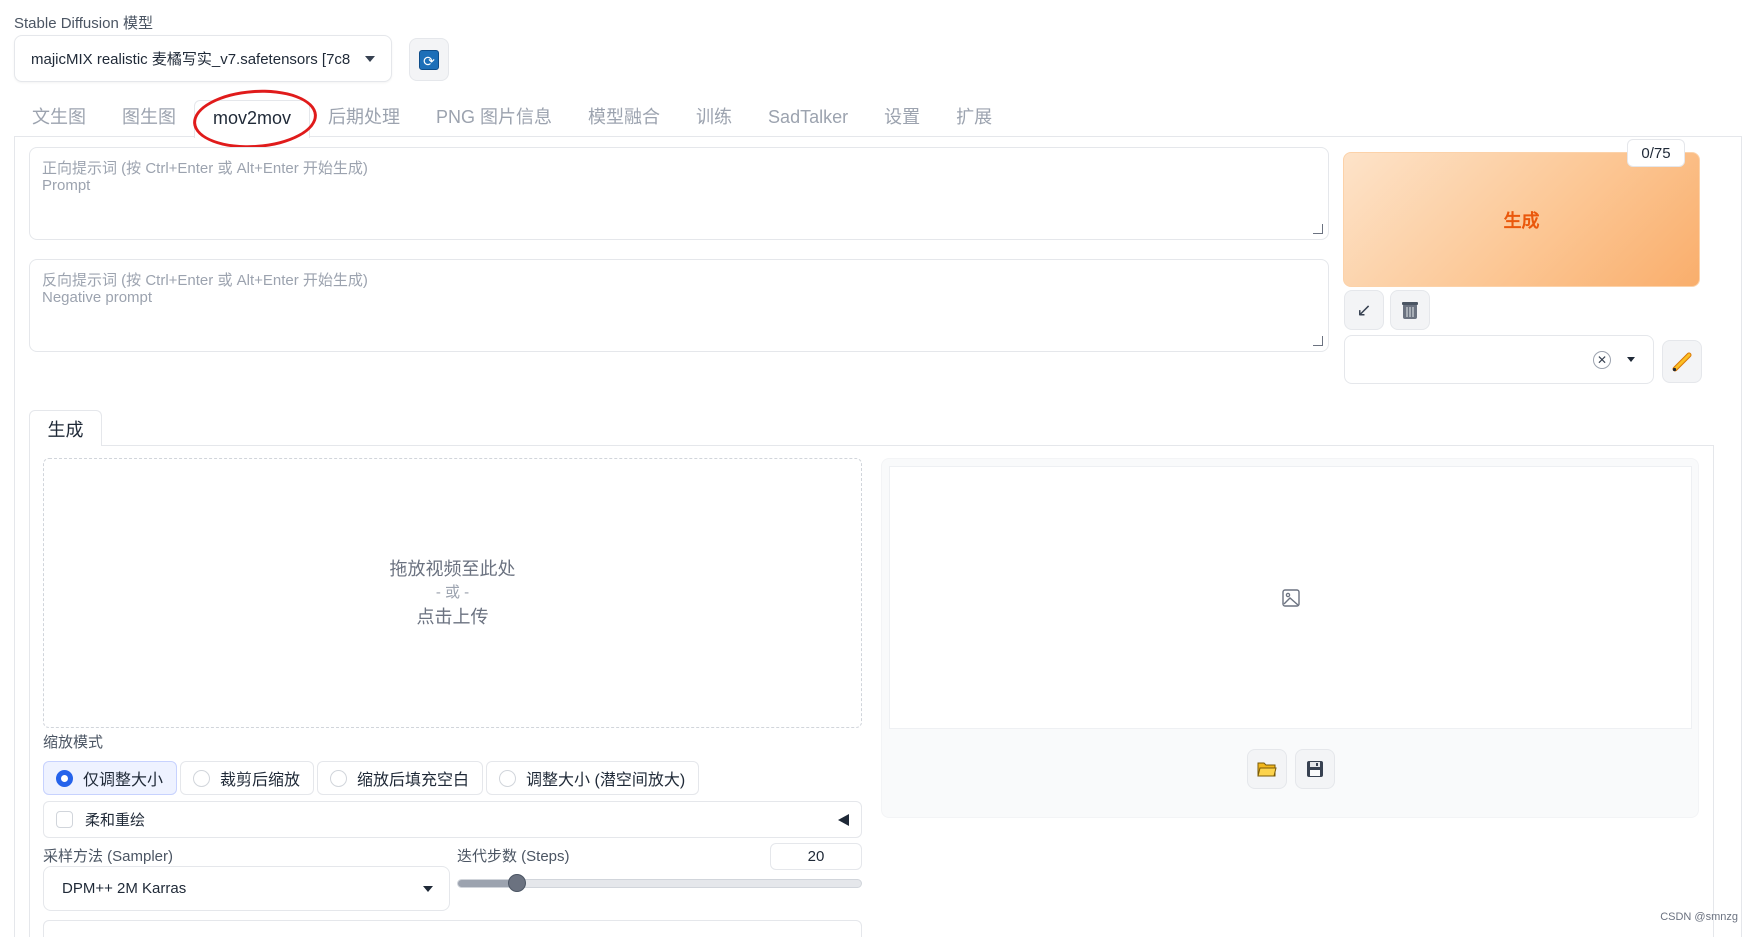  I want to click on prompt-placeholder-en: Prompt, so click(66, 185).